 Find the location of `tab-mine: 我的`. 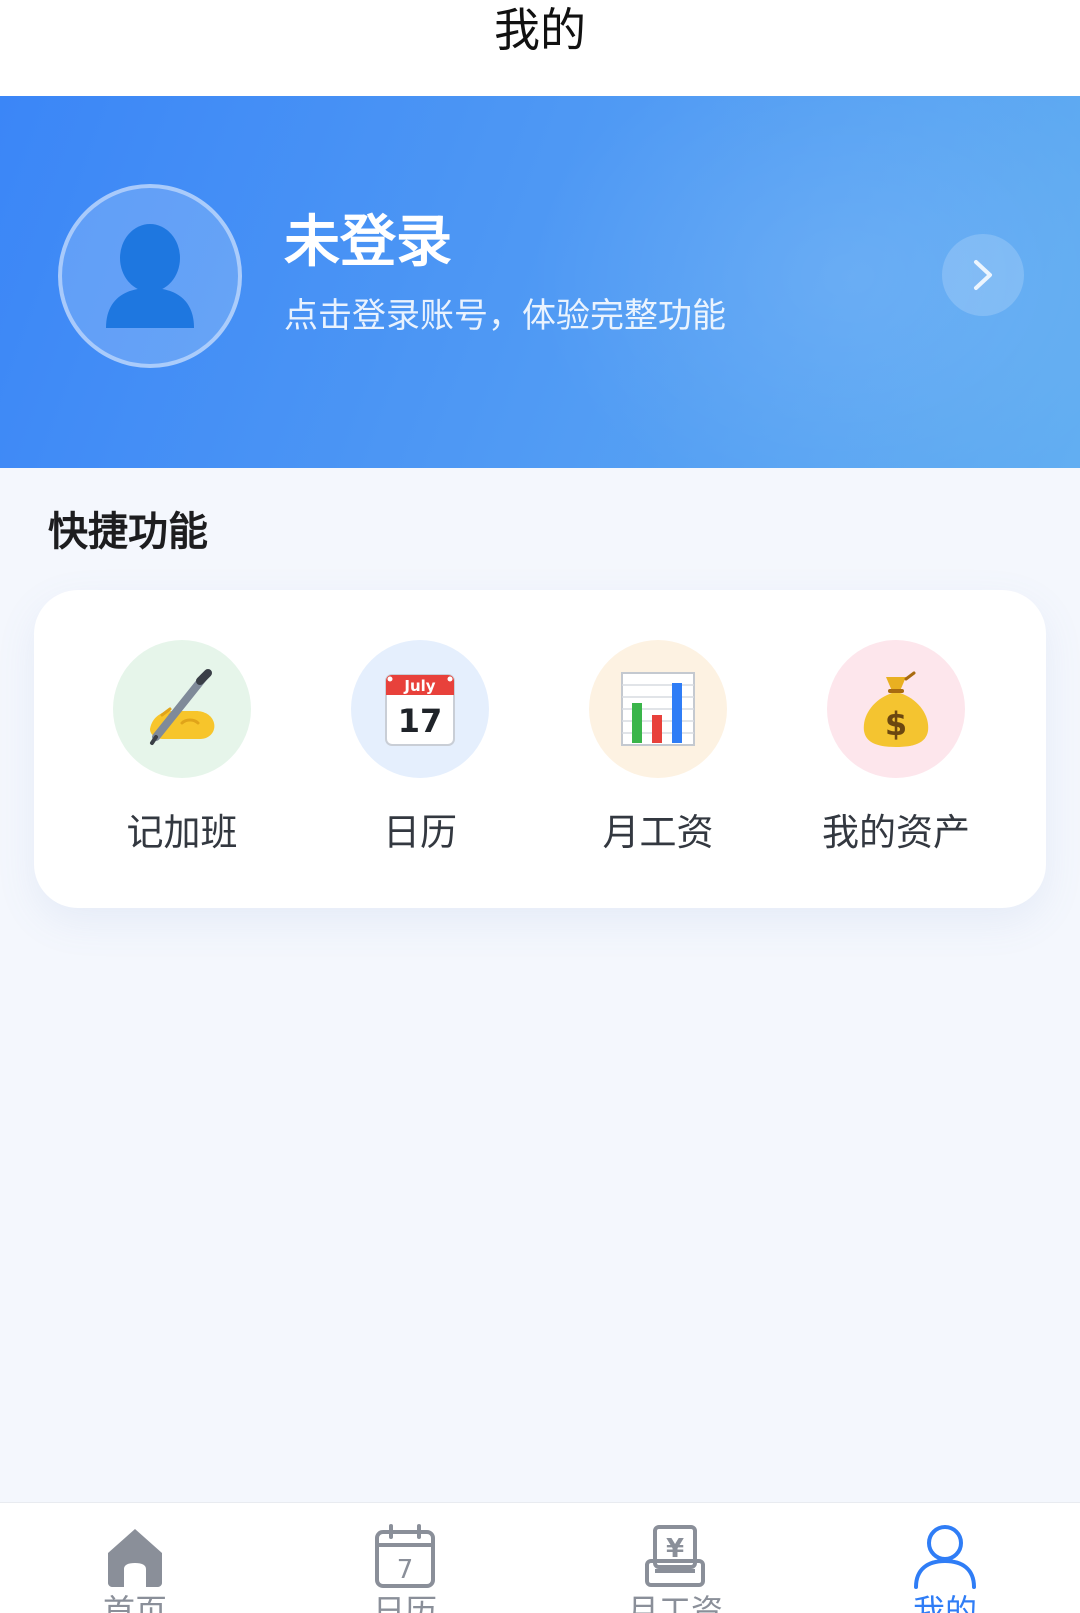

tab-mine: 我的 is located at coordinates (945, 1558).